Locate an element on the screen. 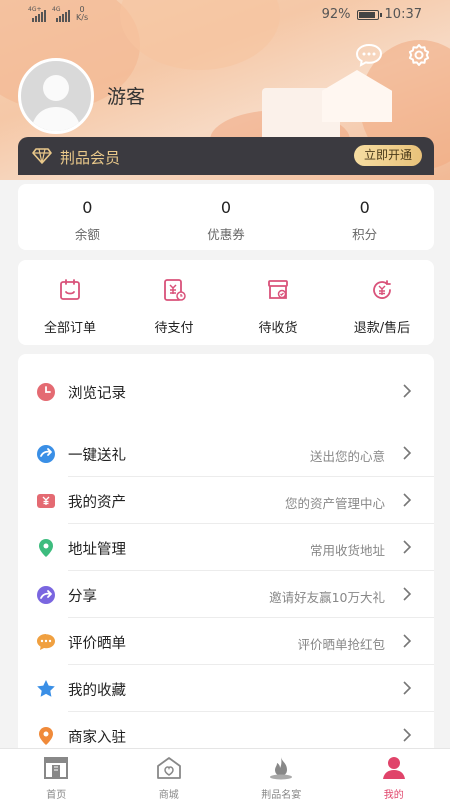 The image size is (450, 800). signal-strength-icon: 4G is located at coordinates (61, 14).